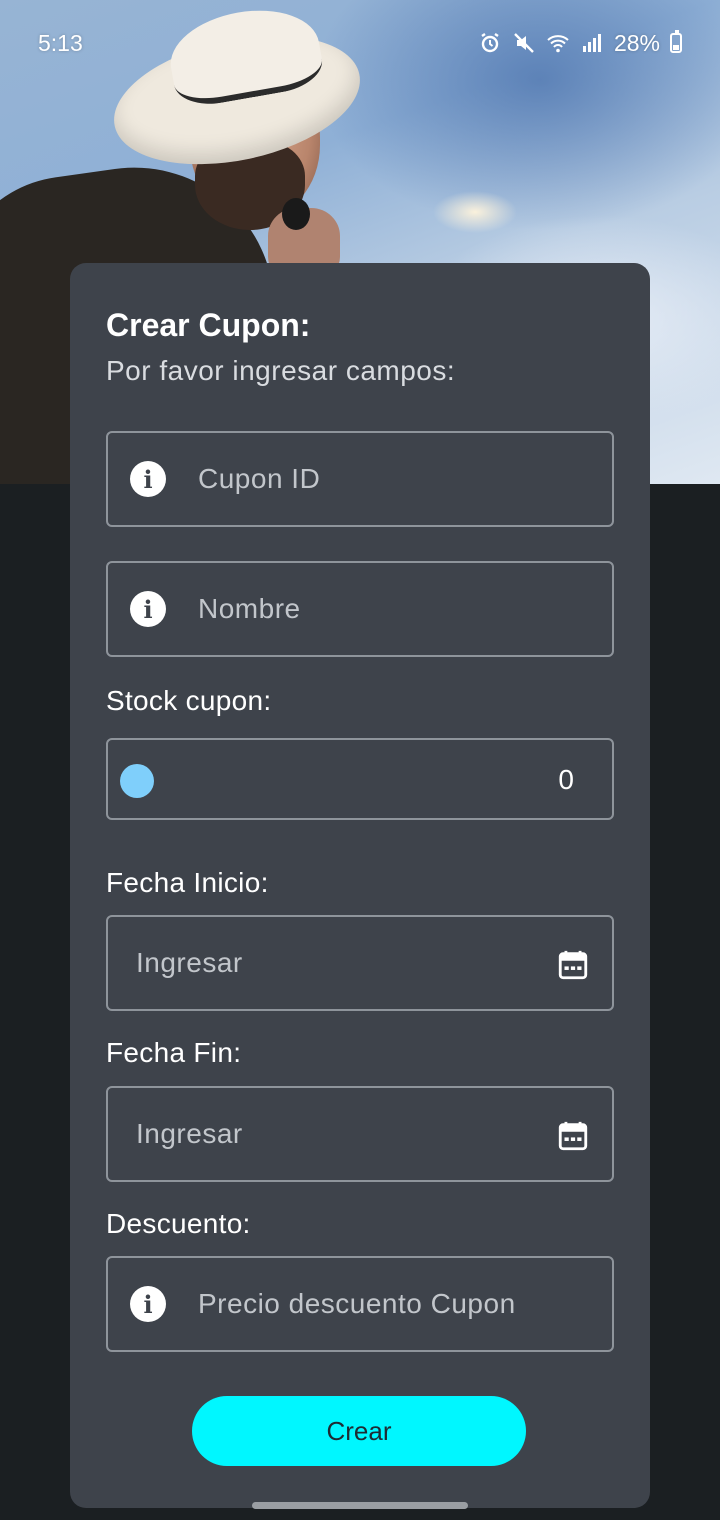 The image size is (720, 1520). I want to click on gesture-nav-handle, so click(360, 1505).